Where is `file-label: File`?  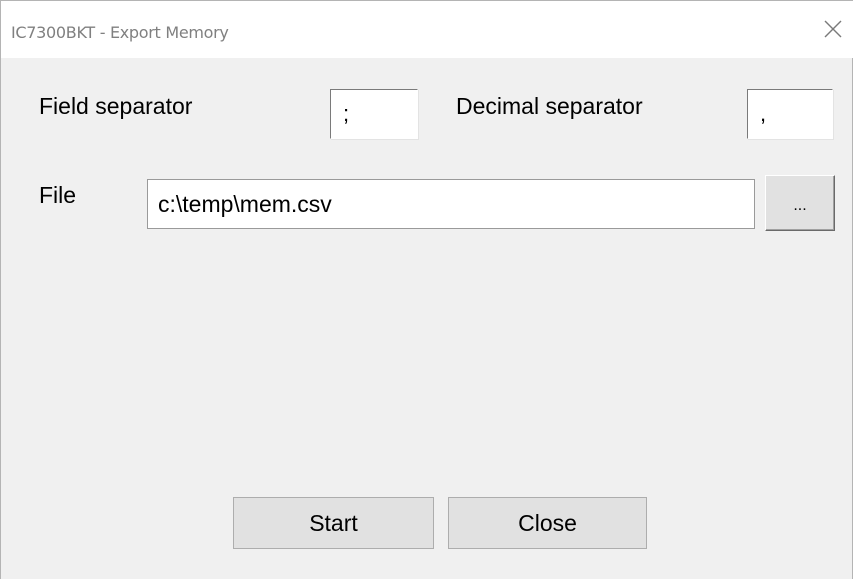
file-label: File is located at coordinates (58, 195).